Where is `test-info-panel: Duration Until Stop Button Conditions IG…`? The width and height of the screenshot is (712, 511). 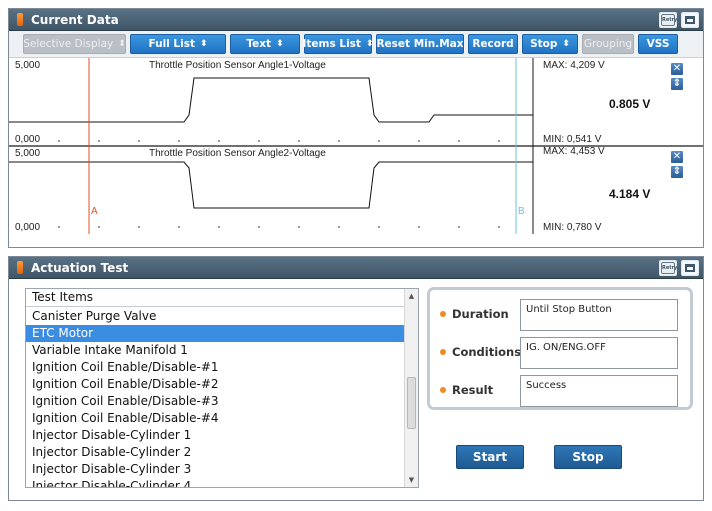 test-info-panel: Duration Until Stop Button Conditions IG… is located at coordinates (560, 348).